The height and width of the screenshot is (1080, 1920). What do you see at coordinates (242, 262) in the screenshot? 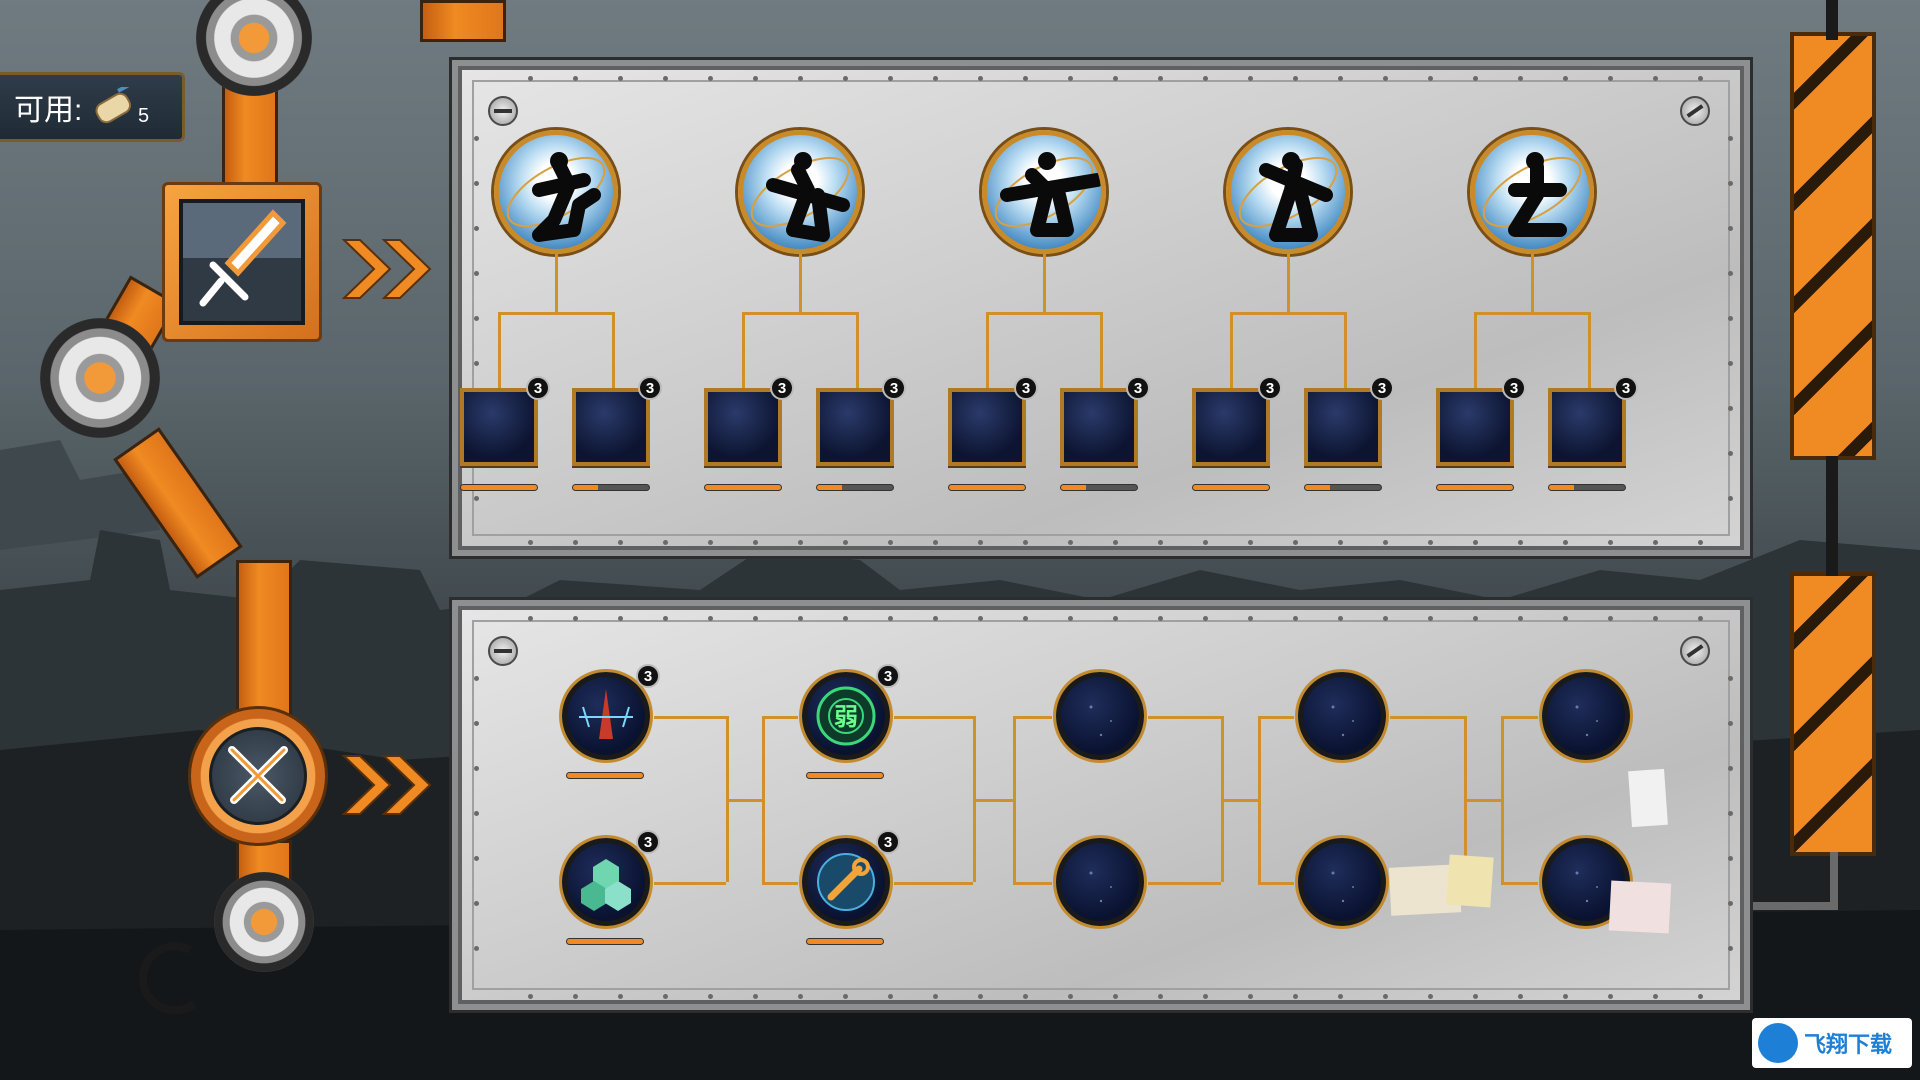
I see `category-weapon-tab` at bounding box center [242, 262].